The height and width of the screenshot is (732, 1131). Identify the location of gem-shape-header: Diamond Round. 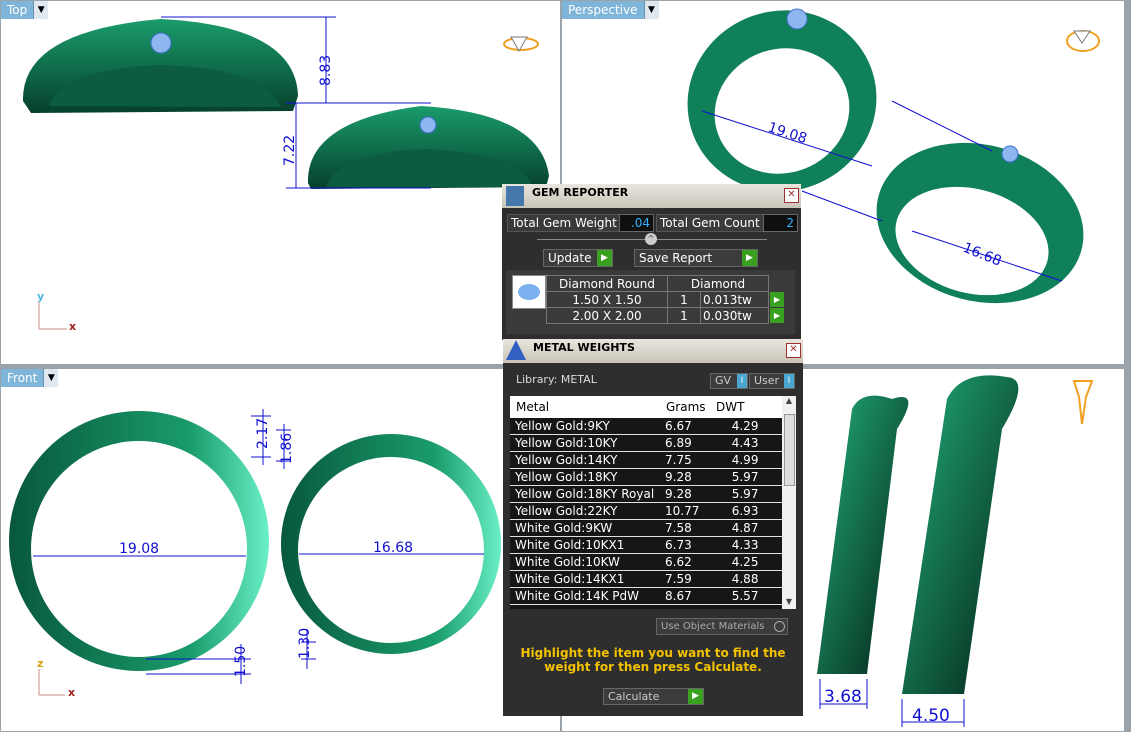
(607, 283).